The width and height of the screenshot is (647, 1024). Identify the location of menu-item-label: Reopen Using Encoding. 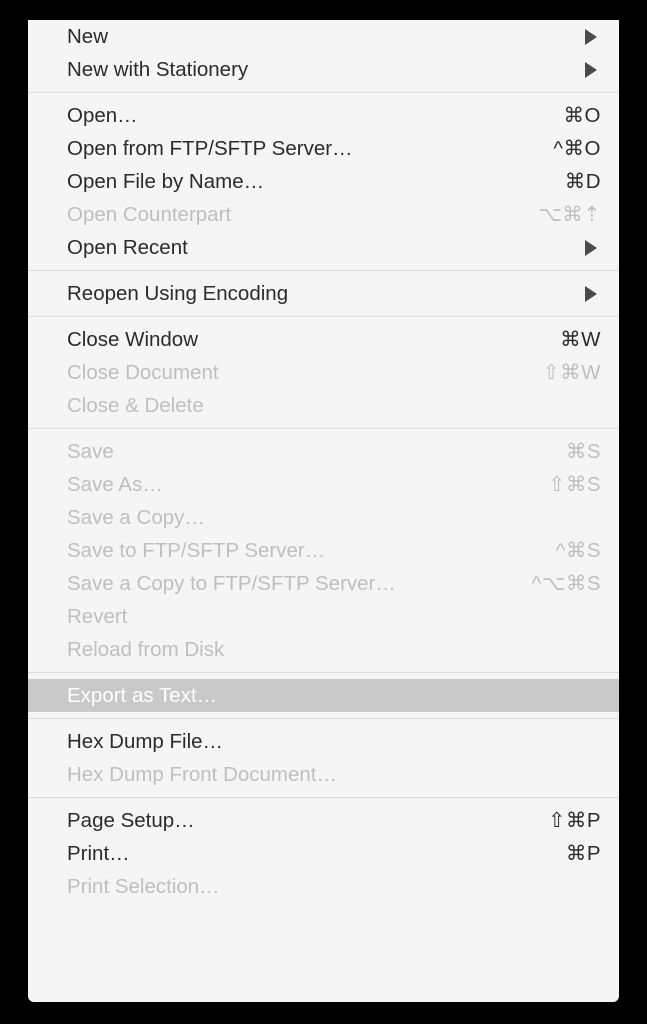
(178, 293).